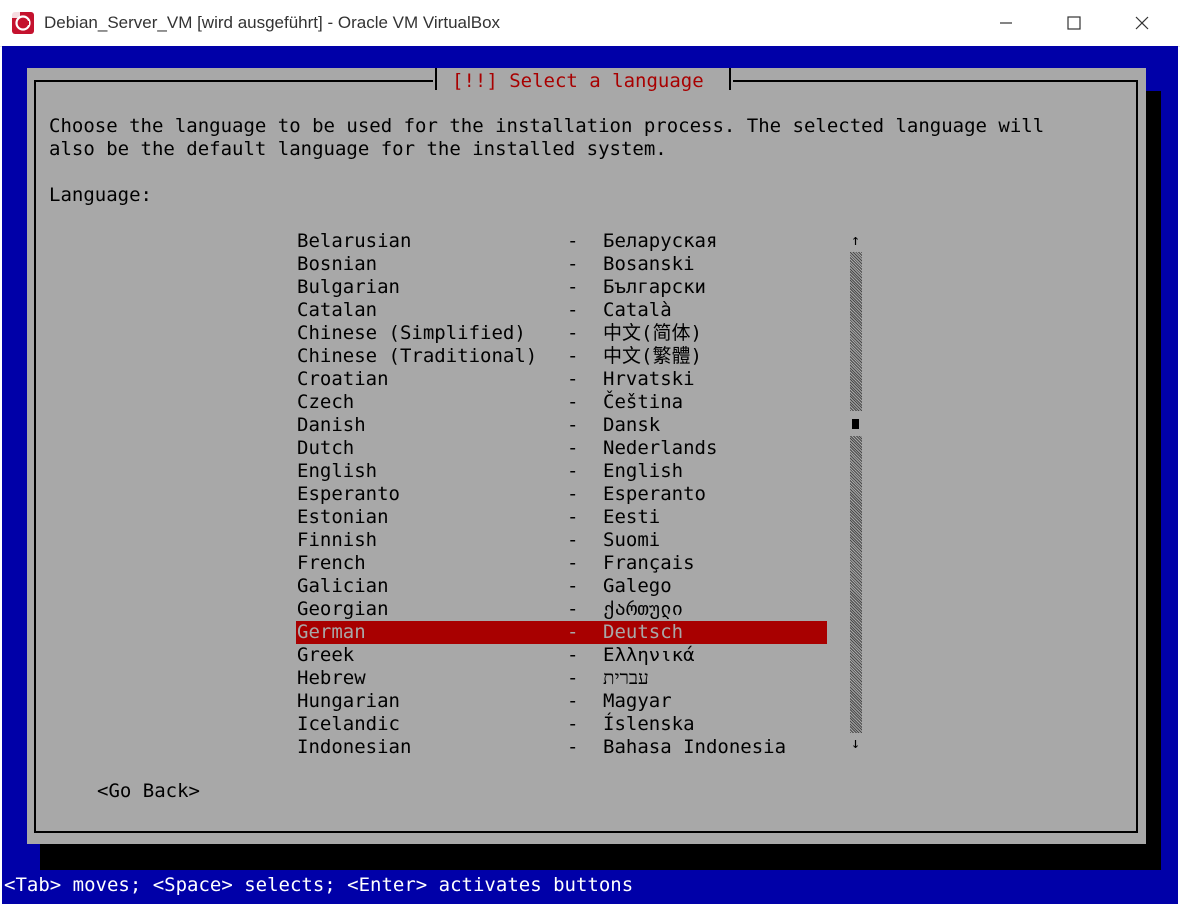 The width and height of the screenshot is (1180, 906). What do you see at coordinates (578, 81) in the screenshot?
I see `dialog-title: [!!] Select a language` at bounding box center [578, 81].